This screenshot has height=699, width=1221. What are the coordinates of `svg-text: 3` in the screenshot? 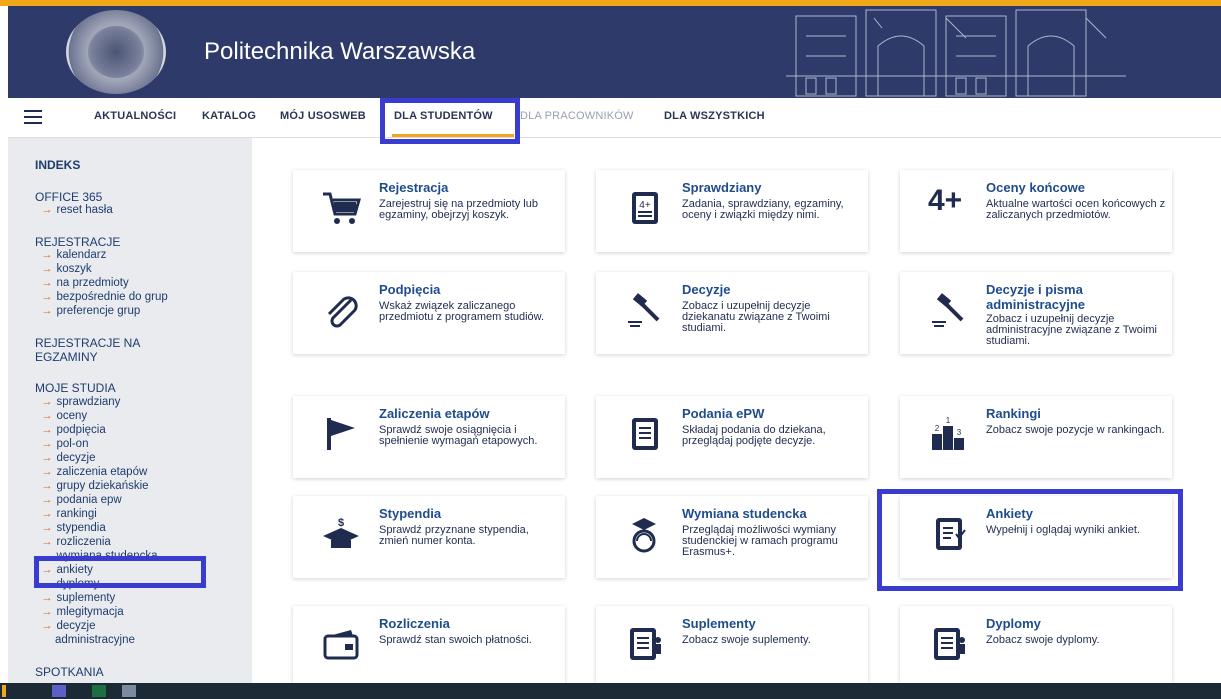 It's located at (959, 432).